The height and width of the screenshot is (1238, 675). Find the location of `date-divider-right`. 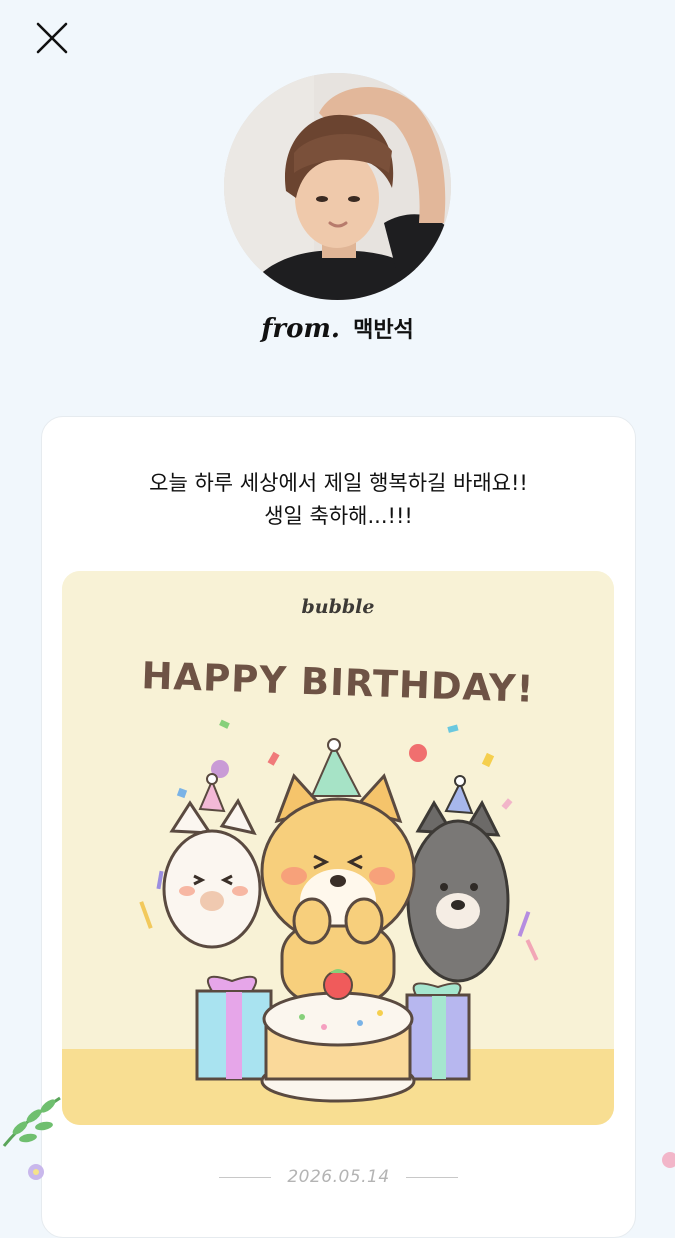

date-divider-right is located at coordinates (431, 1177).